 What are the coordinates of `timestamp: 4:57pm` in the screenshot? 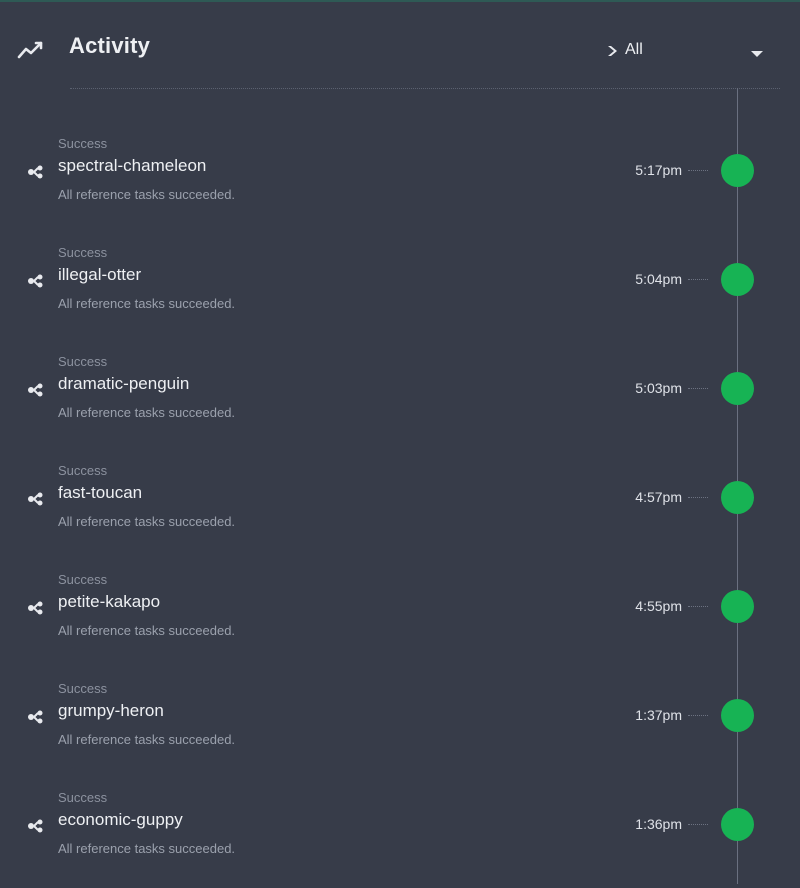 It's located at (658, 497).